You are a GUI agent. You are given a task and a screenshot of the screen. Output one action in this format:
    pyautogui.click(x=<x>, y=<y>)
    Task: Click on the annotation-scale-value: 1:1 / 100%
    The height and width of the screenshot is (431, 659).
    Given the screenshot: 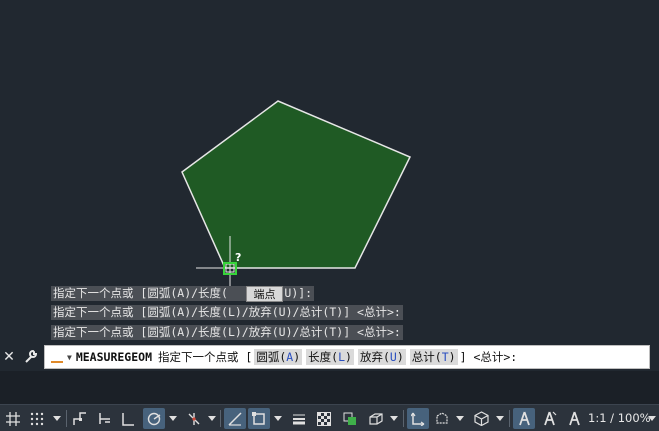 What is the action you would take?
    pyautogui.click(x=619, y=418)
    